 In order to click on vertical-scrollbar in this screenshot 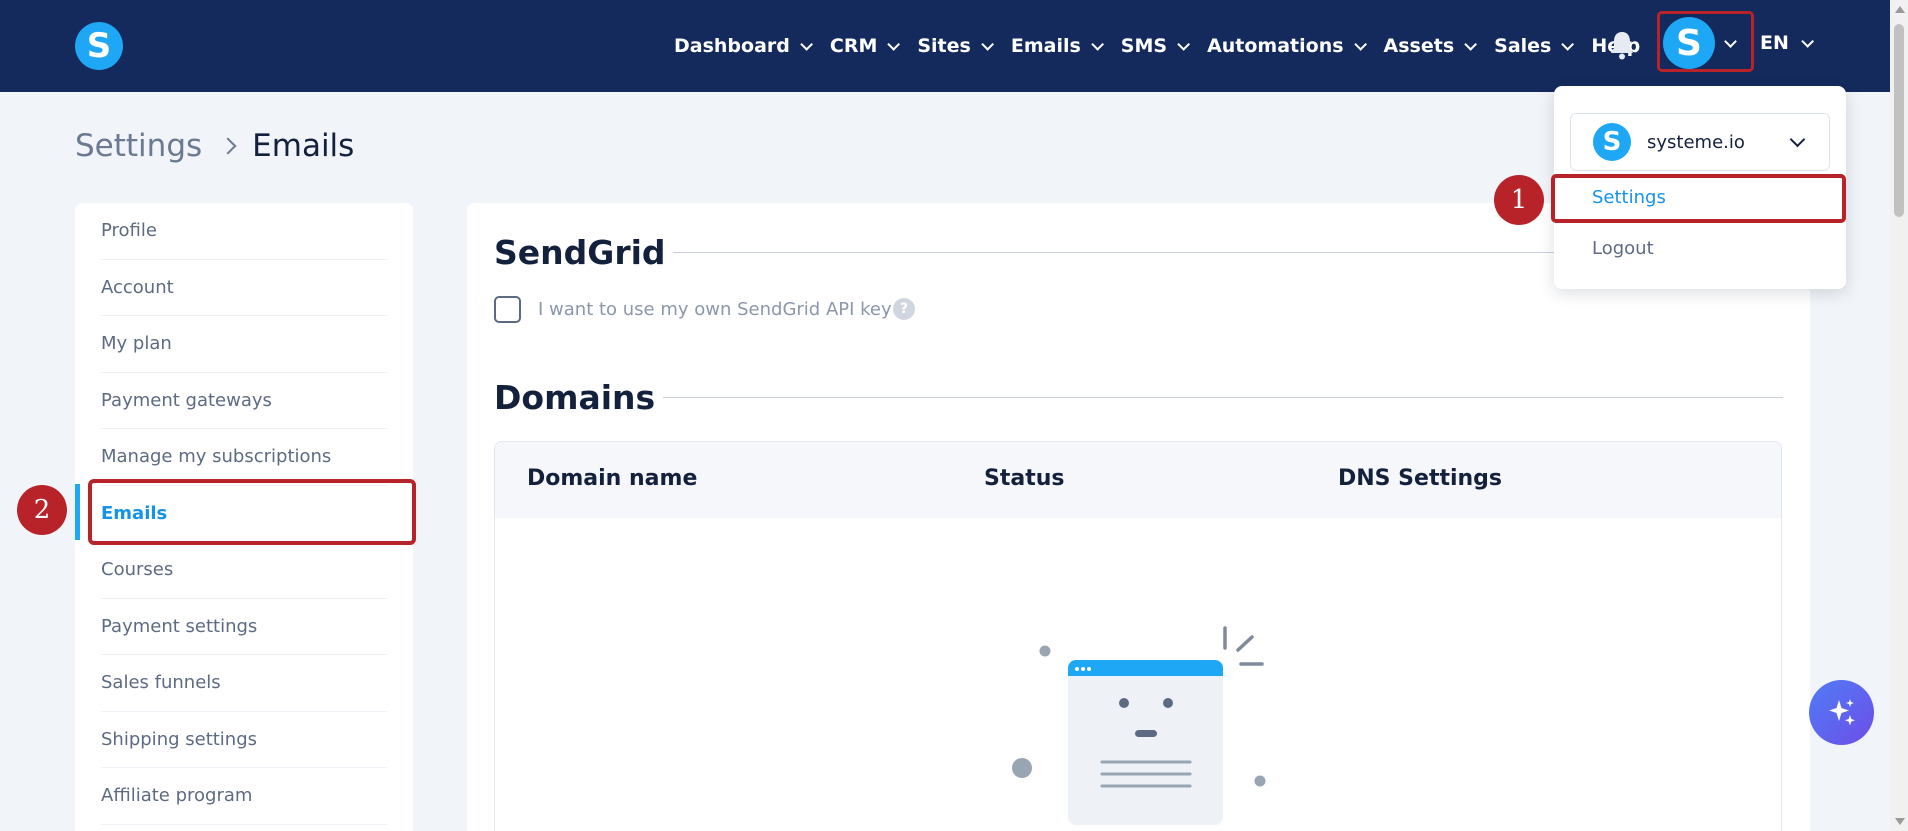, I will do `click(1899, 415)`.